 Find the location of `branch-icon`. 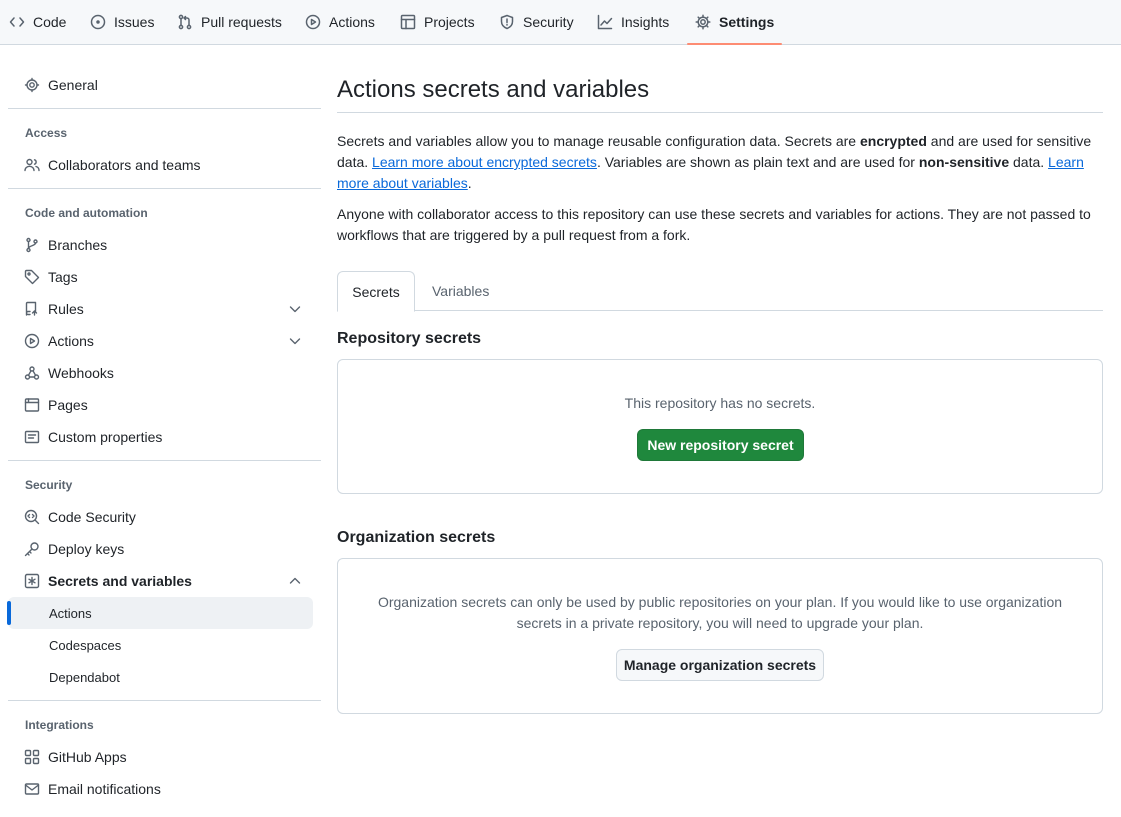

branch-icon is located at coordinates (32, 245).